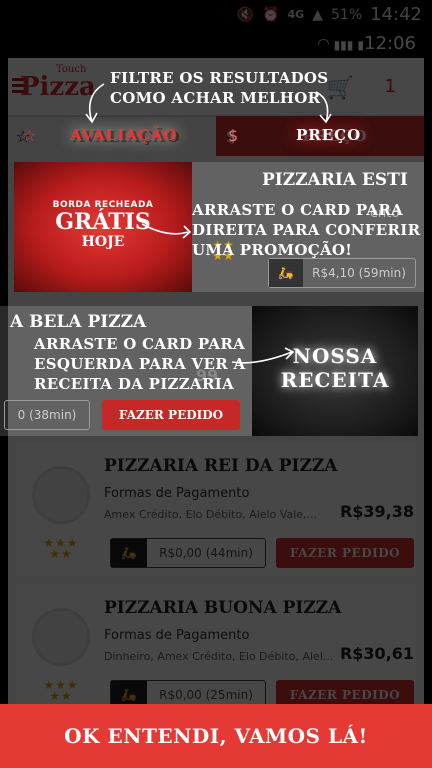 This screenshot has height=768, width=432. I want to click on min-price: R$39,38, so click(376, 511).